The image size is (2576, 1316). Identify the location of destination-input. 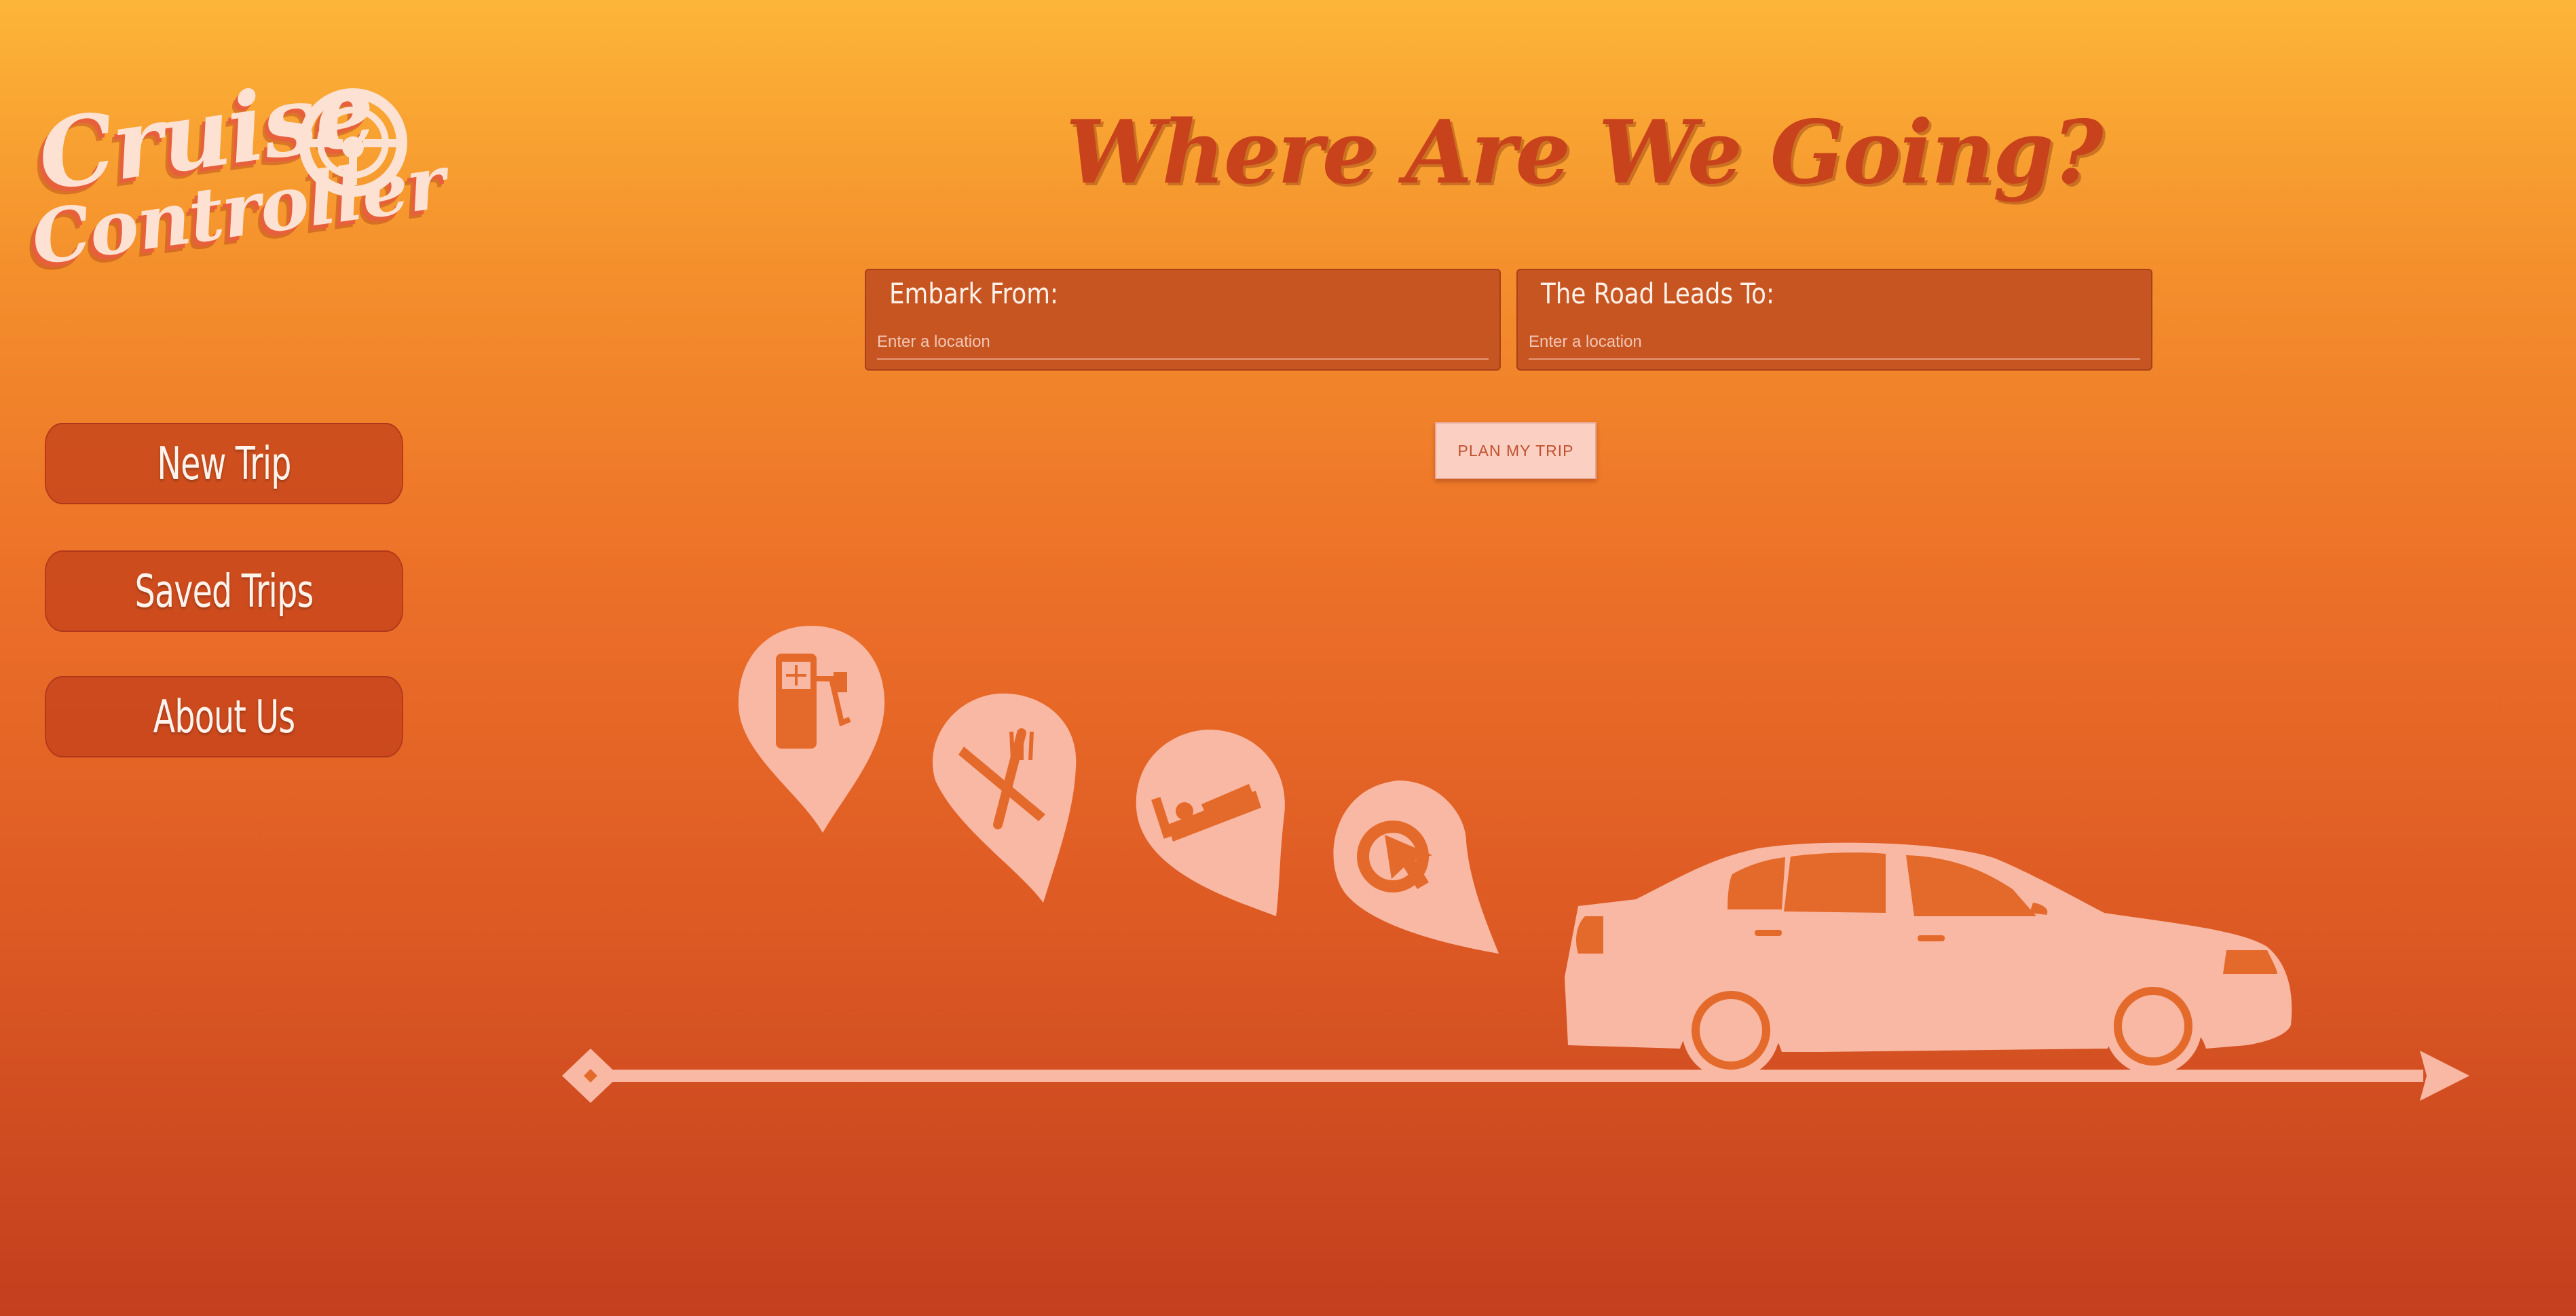
(1835, 343).